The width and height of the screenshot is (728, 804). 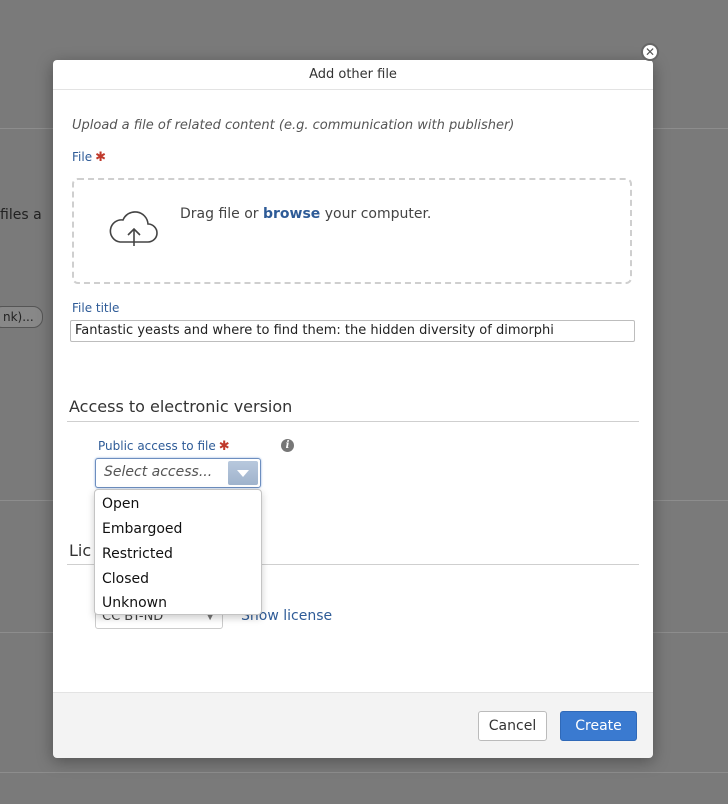 What do you see at coordinates (82, 157) in the screenshot?
I see `file-label-text: File` at bounding box center [82, 157].